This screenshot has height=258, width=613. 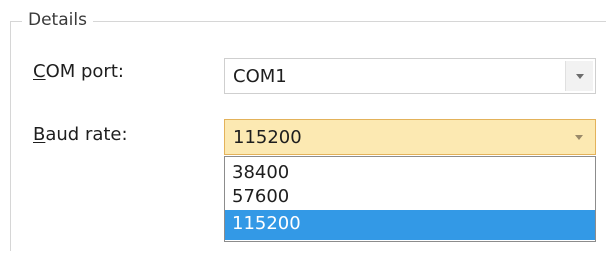 What do you see at coordinates (86, 134) in the screenshot?
I see `baud-rate-label-text: aud rate:` at bounding box center [86, 134].